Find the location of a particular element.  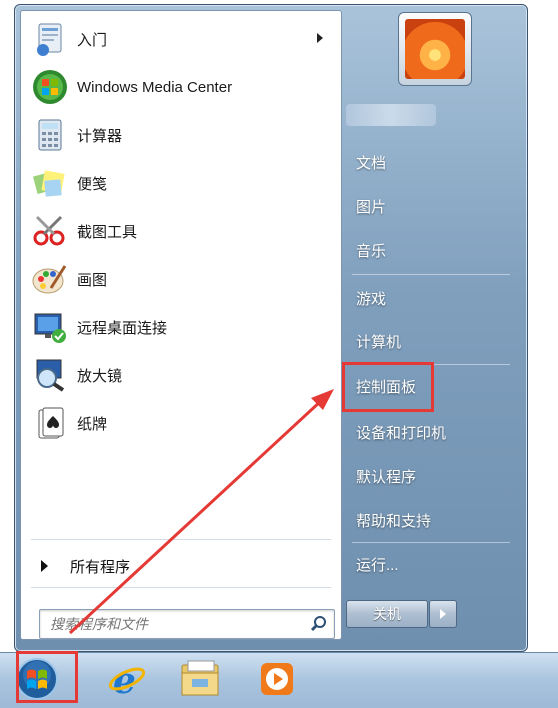

highlight-box-control-panel is located at coordinates (388, 387).